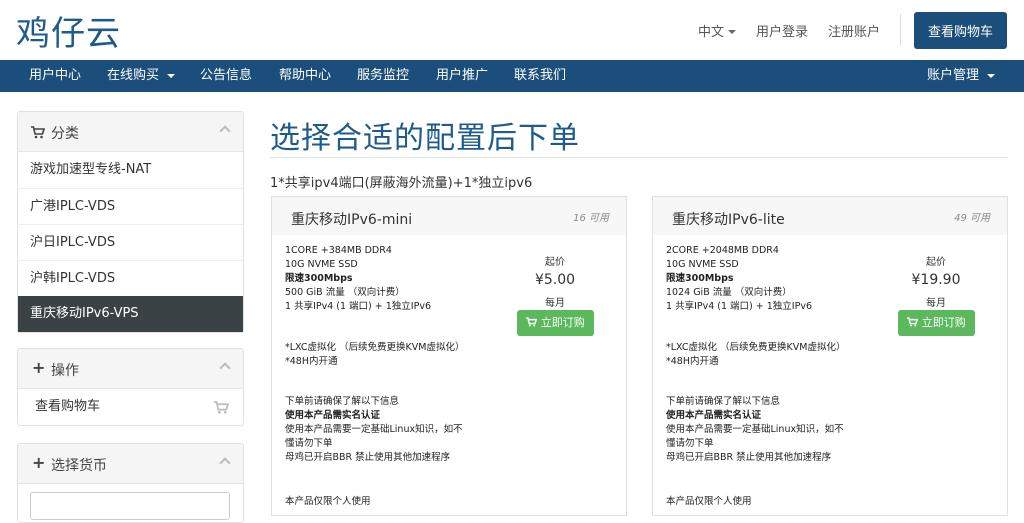 This screenshot has height=523, width=1024. Describe the element at coordinates (130, 170) in the screenshot. I see `sidebar-item-game-nat: 游戏加速型专线-NAT` at that location.